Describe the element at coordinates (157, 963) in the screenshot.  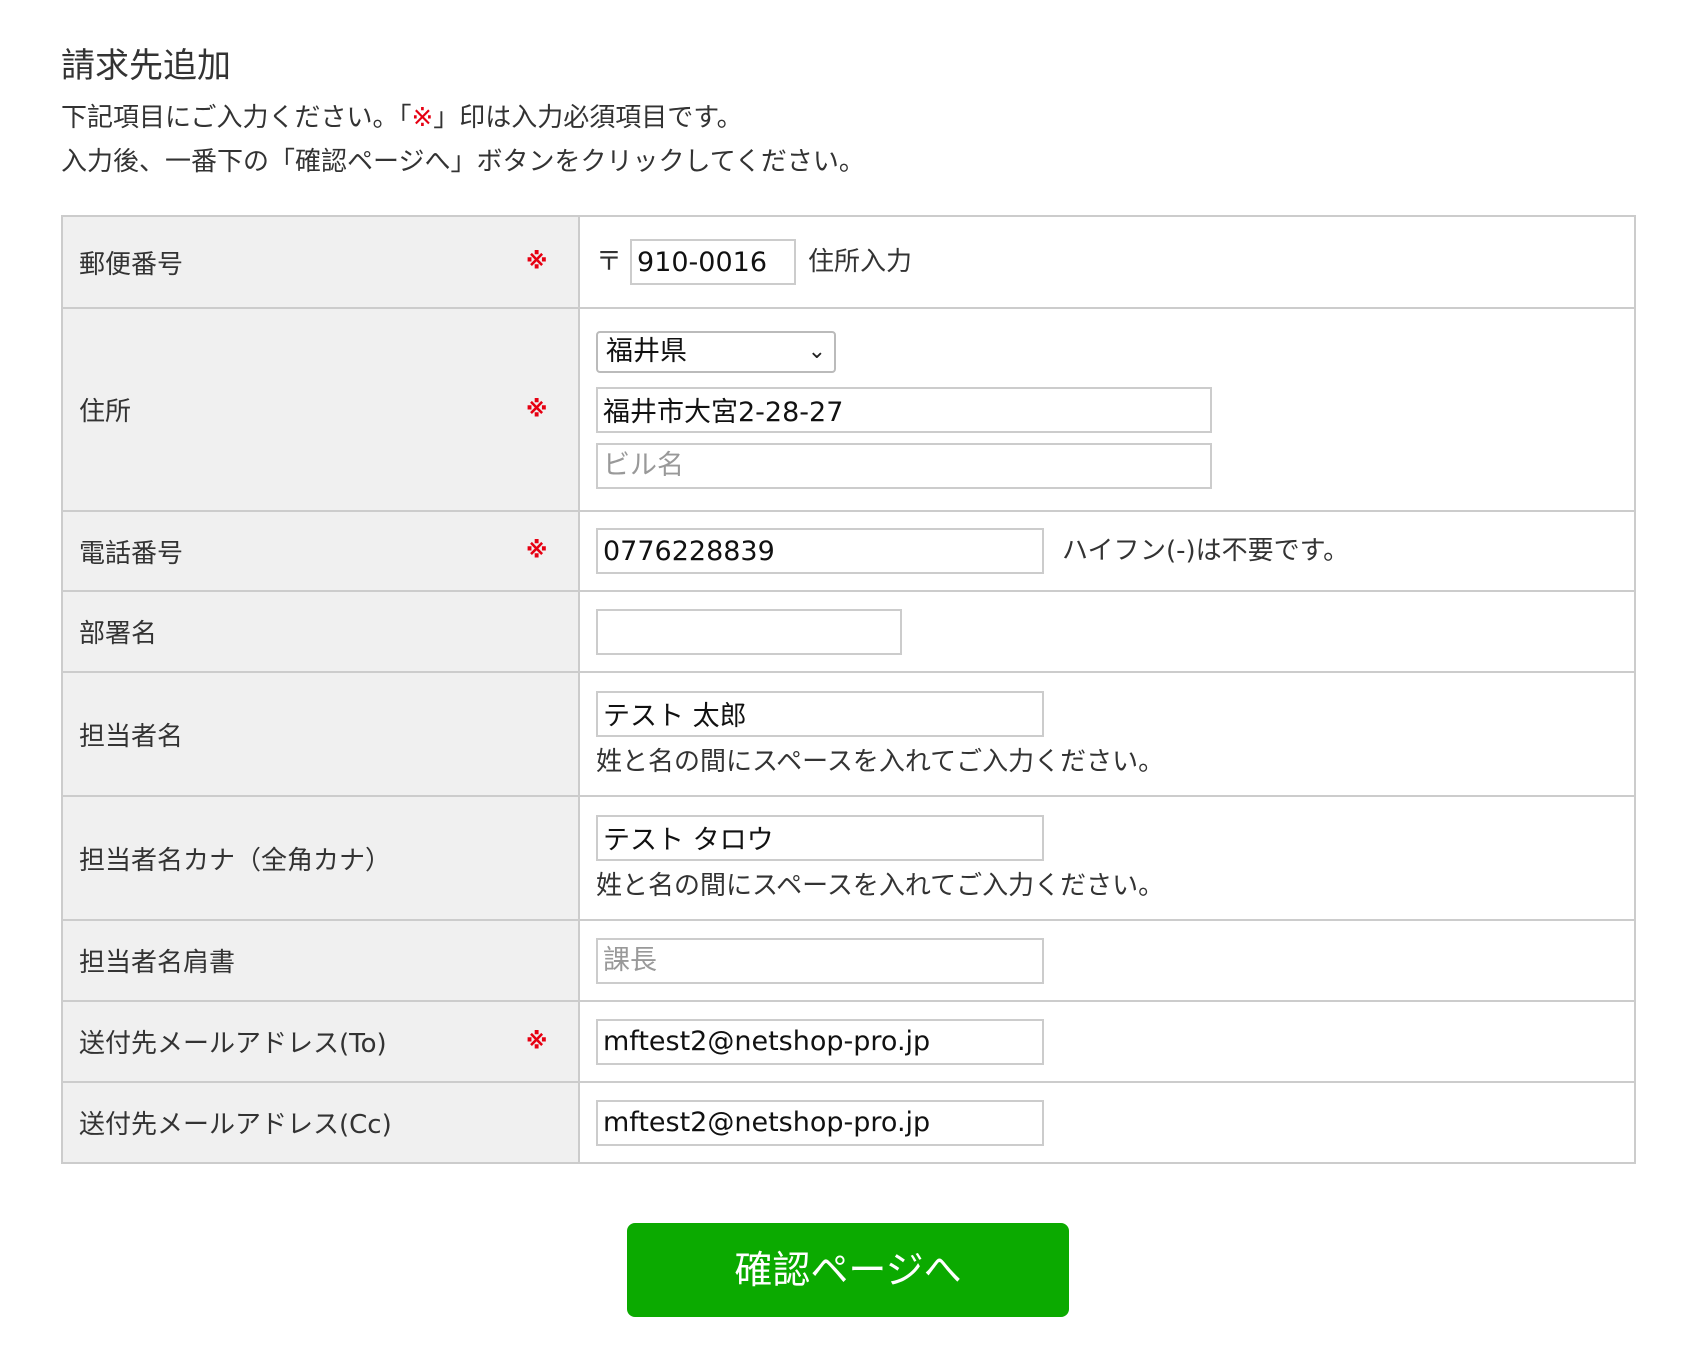
I see `label-contact-title-text: 担当者名肩書` at that location.